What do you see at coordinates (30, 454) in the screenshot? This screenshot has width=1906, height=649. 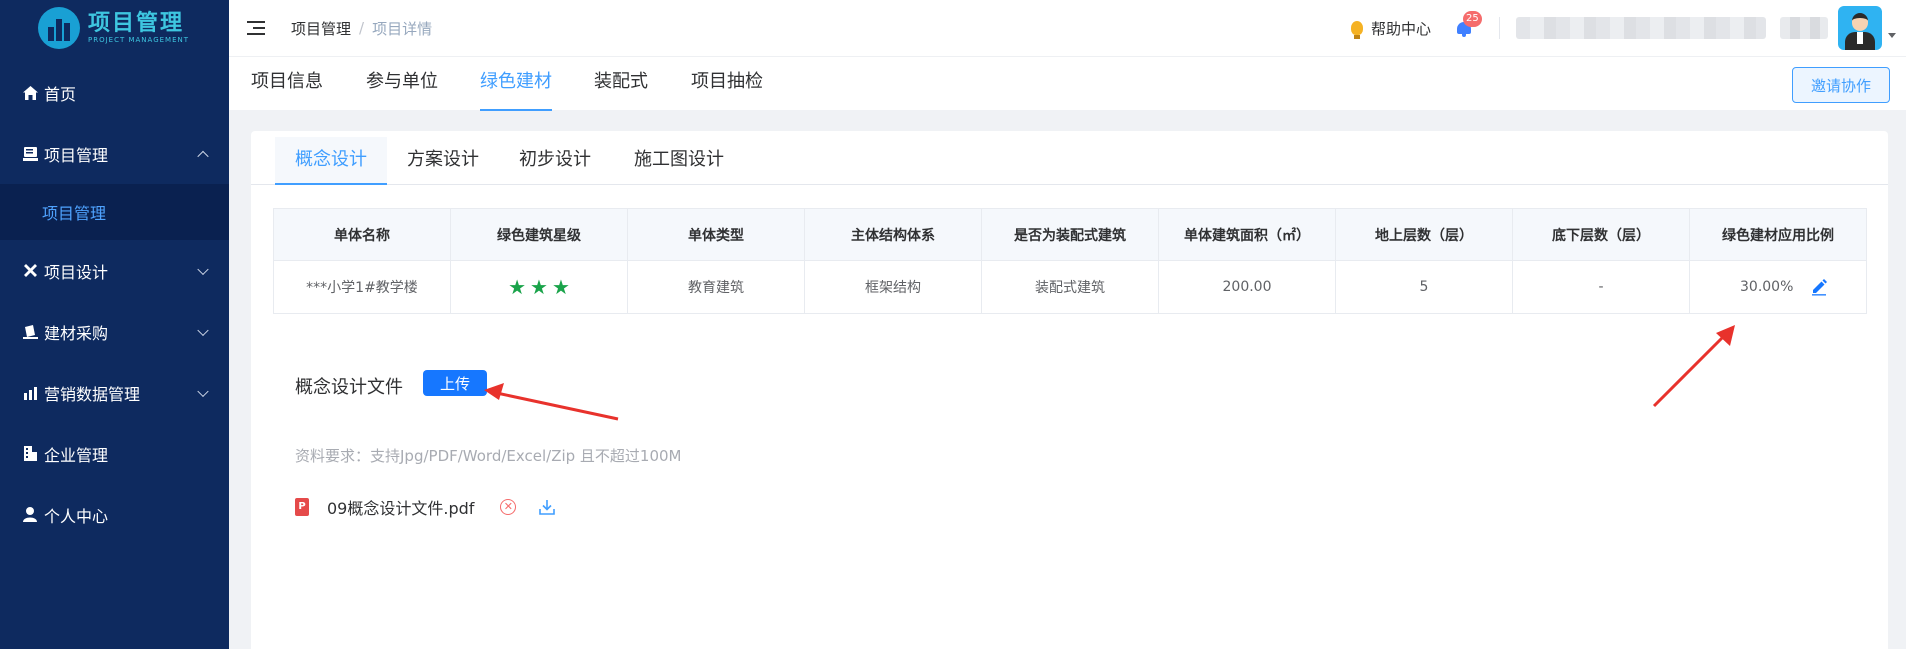 I see `building-icon` at bounding box center [30, 454].